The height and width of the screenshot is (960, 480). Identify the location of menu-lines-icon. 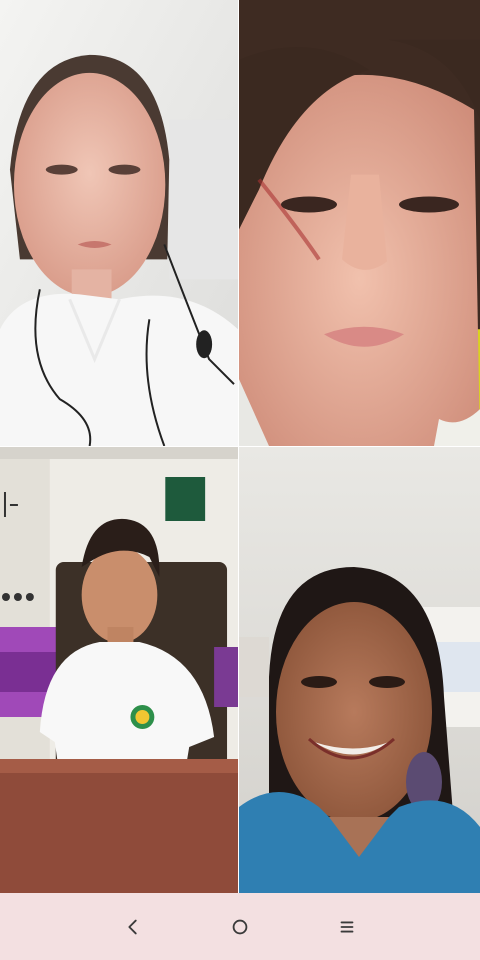
(347, 926).